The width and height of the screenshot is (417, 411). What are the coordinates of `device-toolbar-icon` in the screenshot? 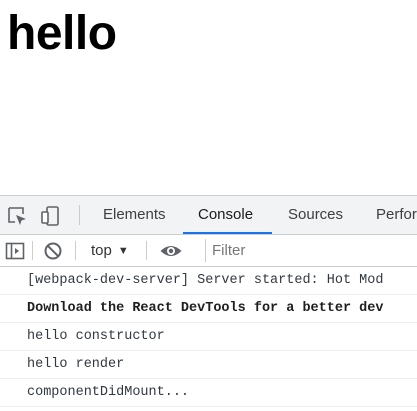 It's located at (51, 216).